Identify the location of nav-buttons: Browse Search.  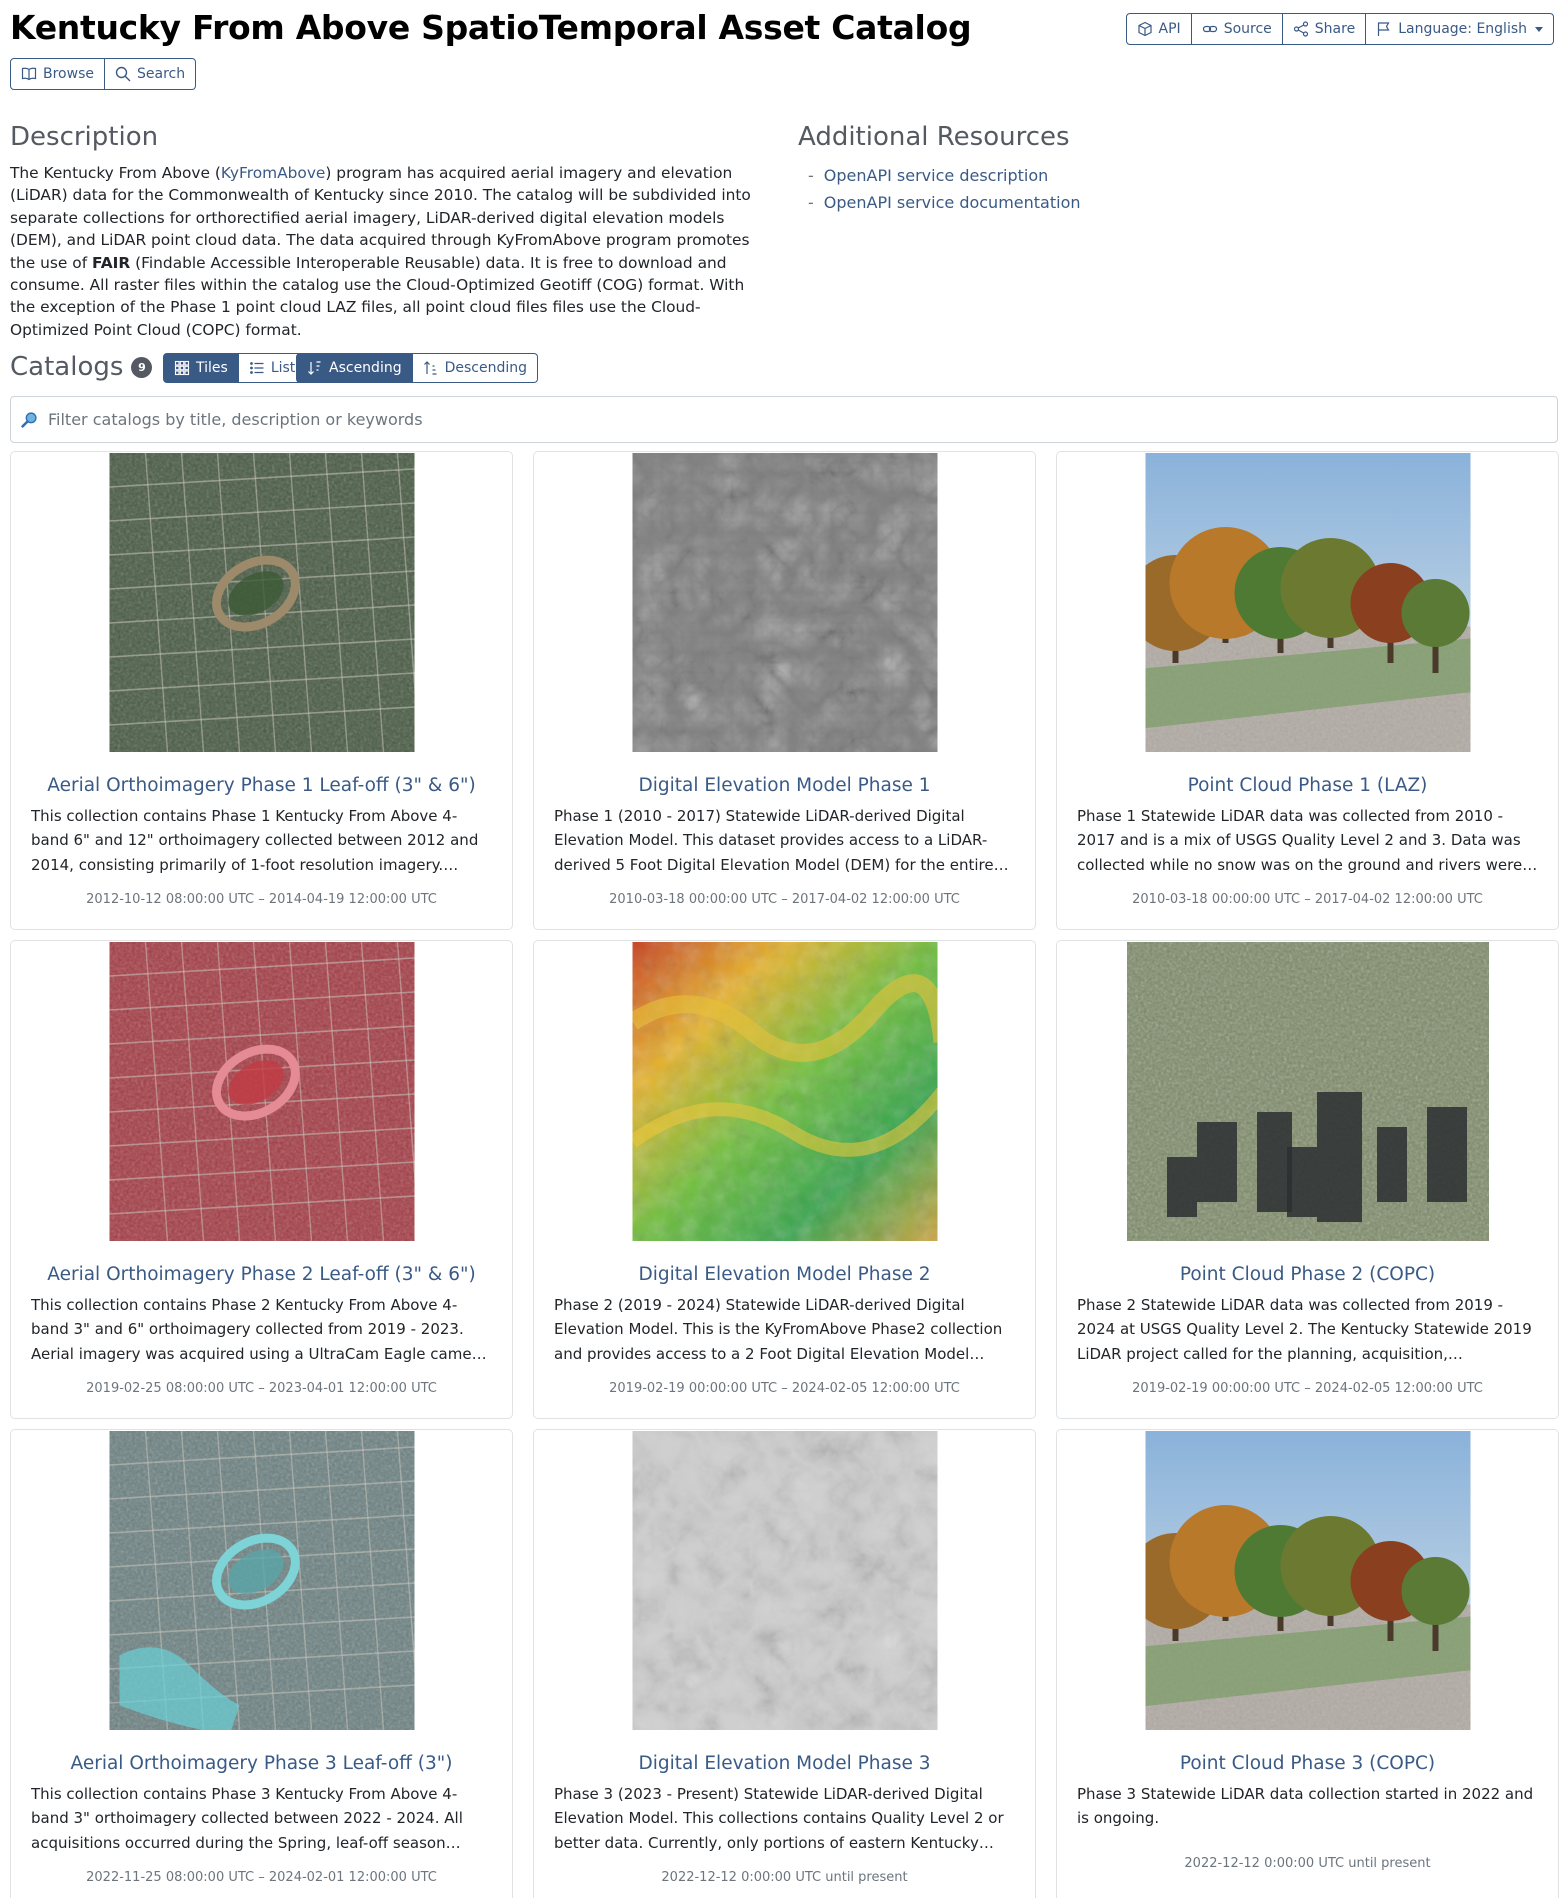
(103, 74).